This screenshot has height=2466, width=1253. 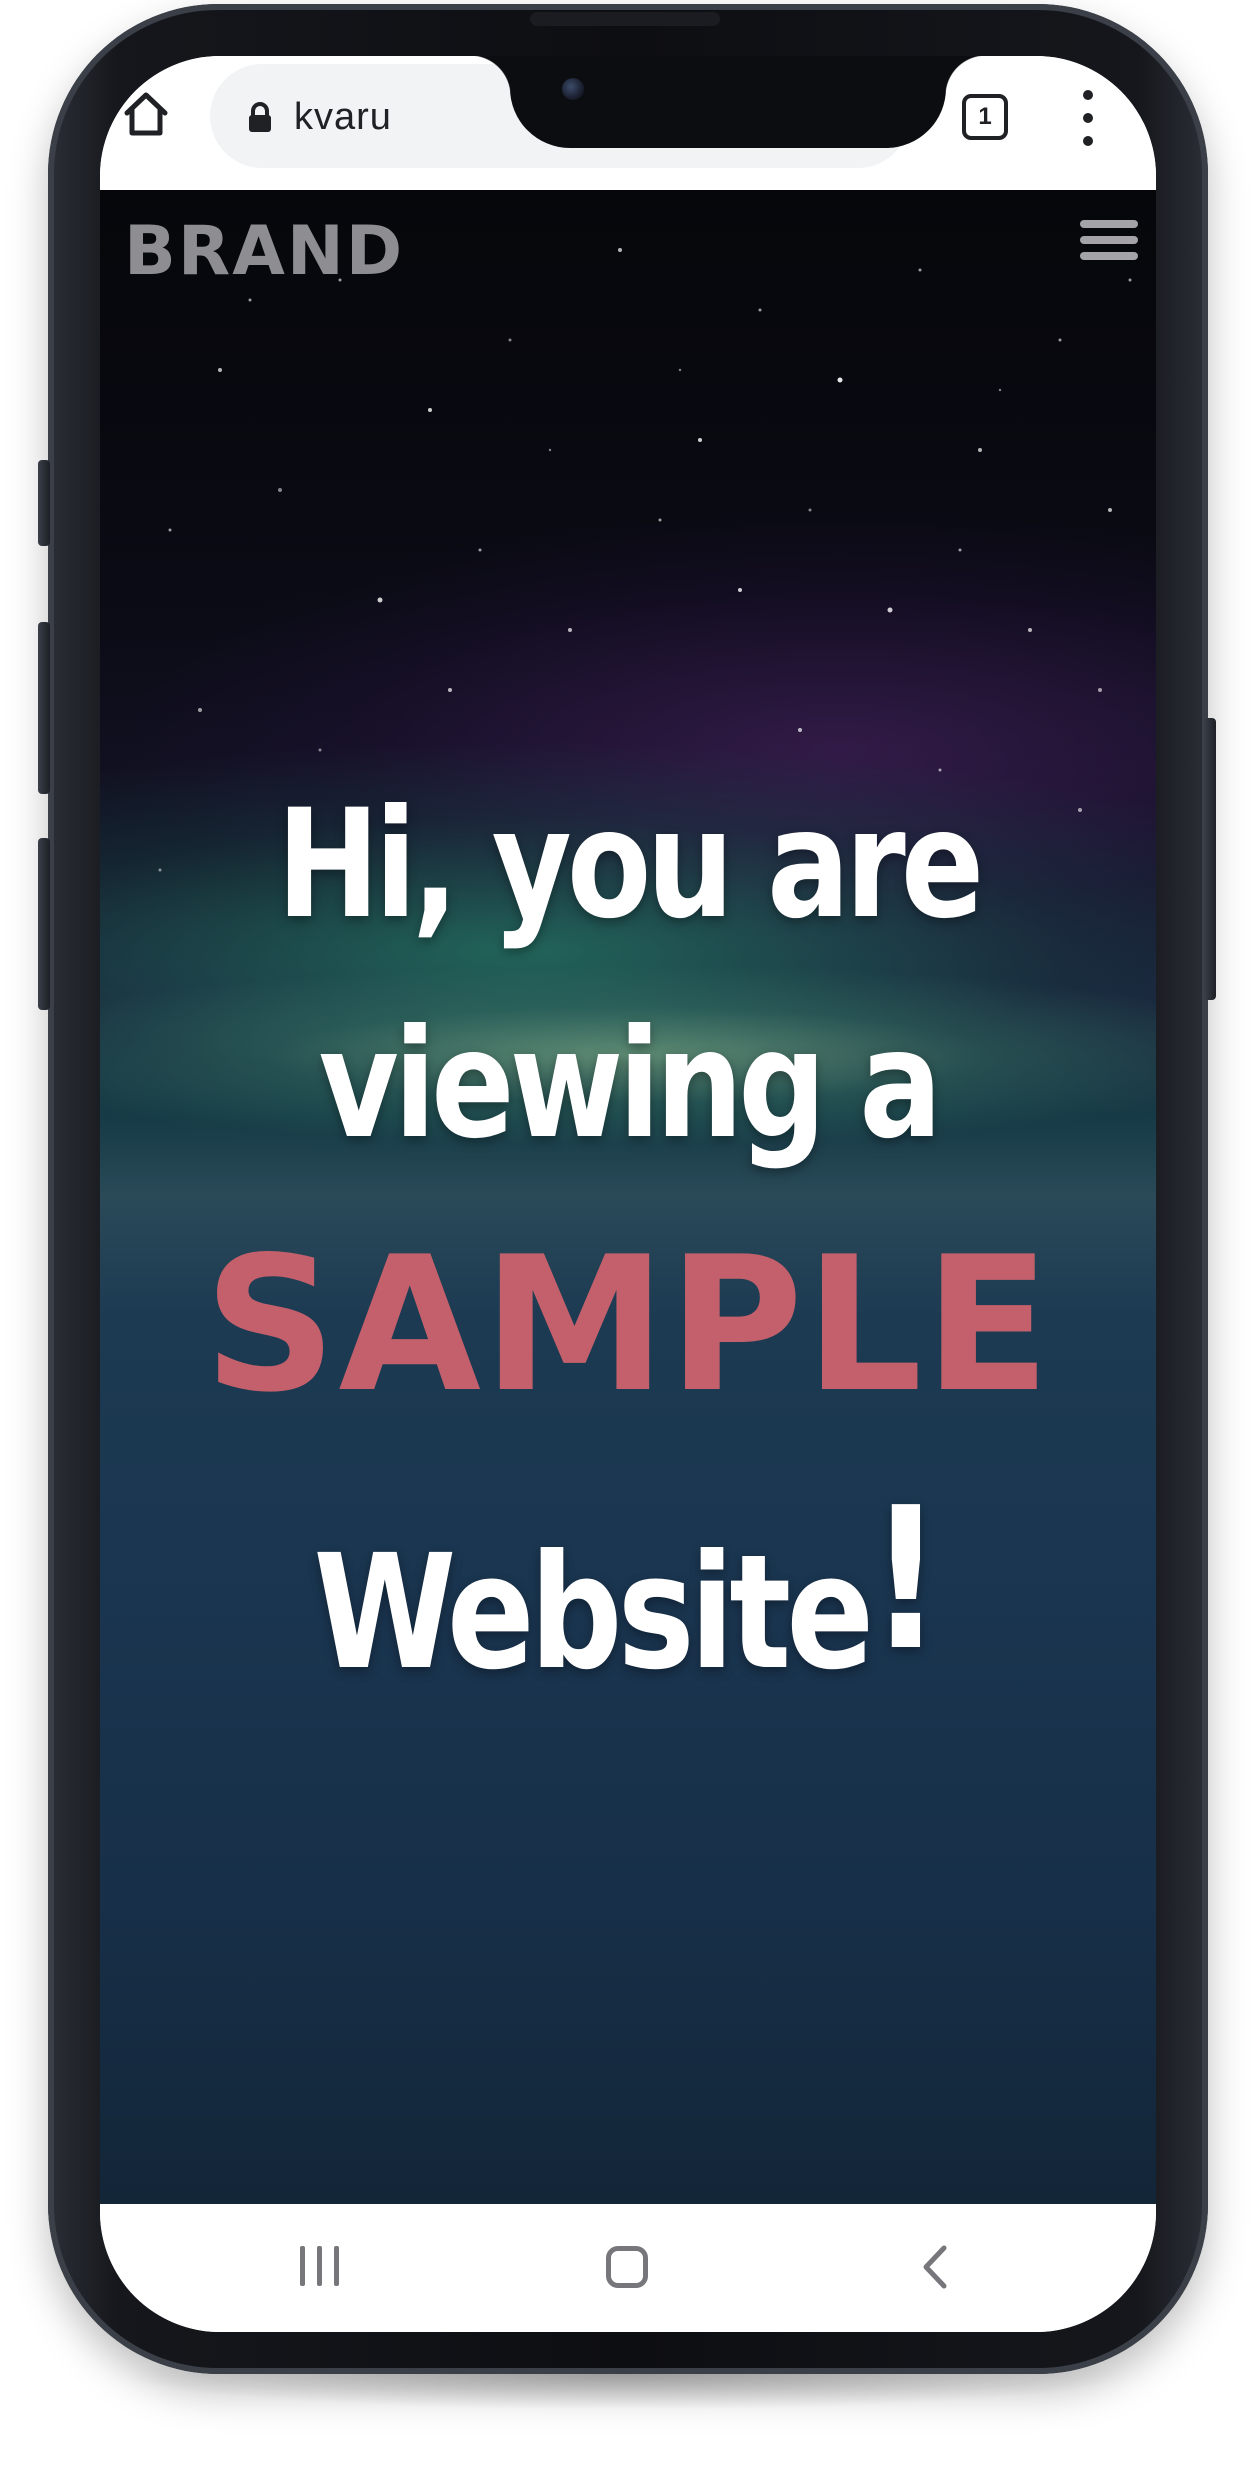 I want to click on earpiece-speaker, so click(x=625, y=19).